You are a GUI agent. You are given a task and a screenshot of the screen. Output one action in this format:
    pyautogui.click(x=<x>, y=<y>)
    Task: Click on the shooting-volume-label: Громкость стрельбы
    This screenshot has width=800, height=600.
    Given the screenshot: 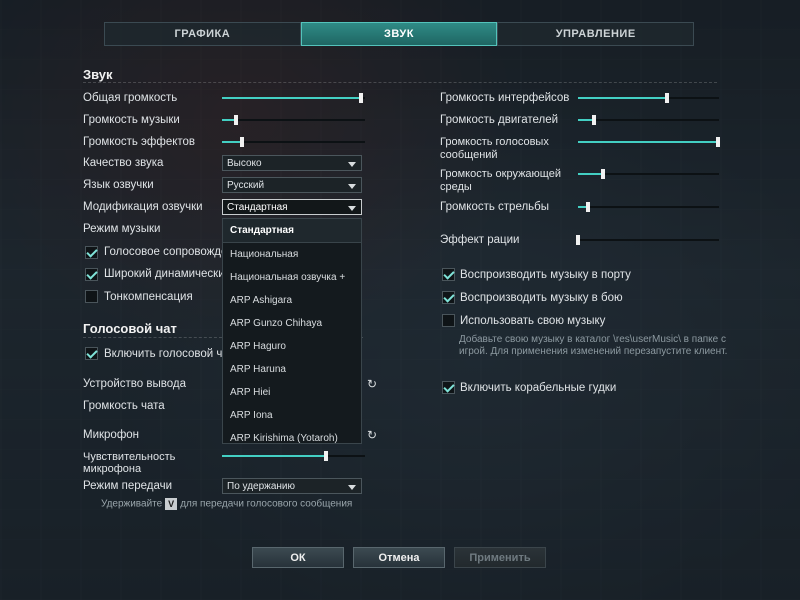 What is the action you would take?
    pyautogui.click(x=495, y=207)
    